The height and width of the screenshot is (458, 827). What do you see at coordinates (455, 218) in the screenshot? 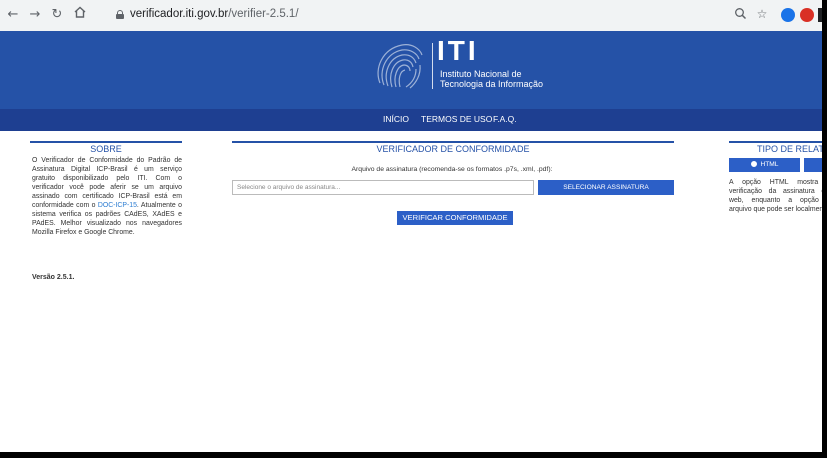
I see `verify-conformity-button: VERIFICAR CONFORMIDADE` at bounding box center [455, 218].